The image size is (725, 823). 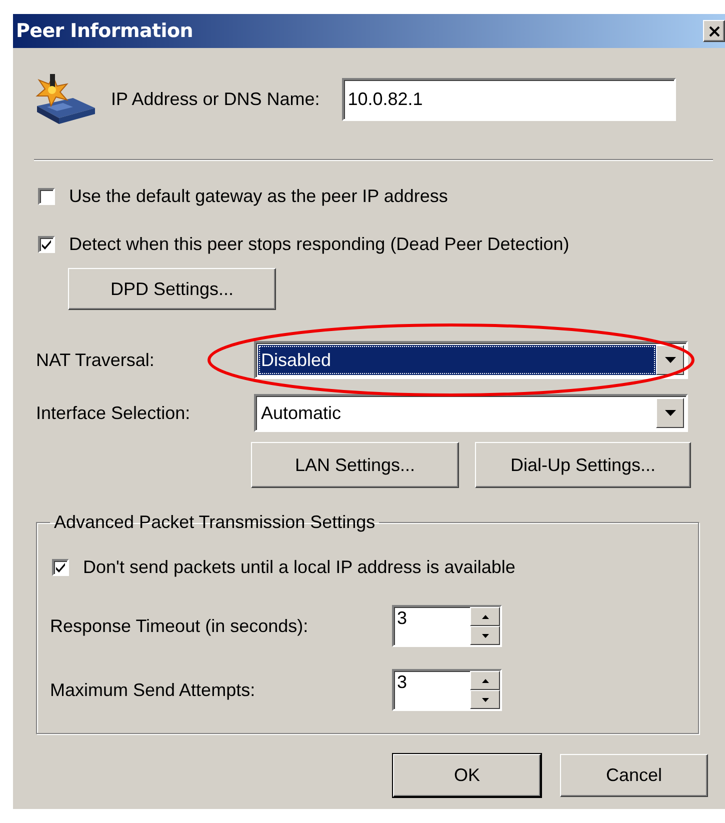 What do you see at coordinates (65, 99) in the screenshot?
I see `router-icon` at bounding box center [65, 99].